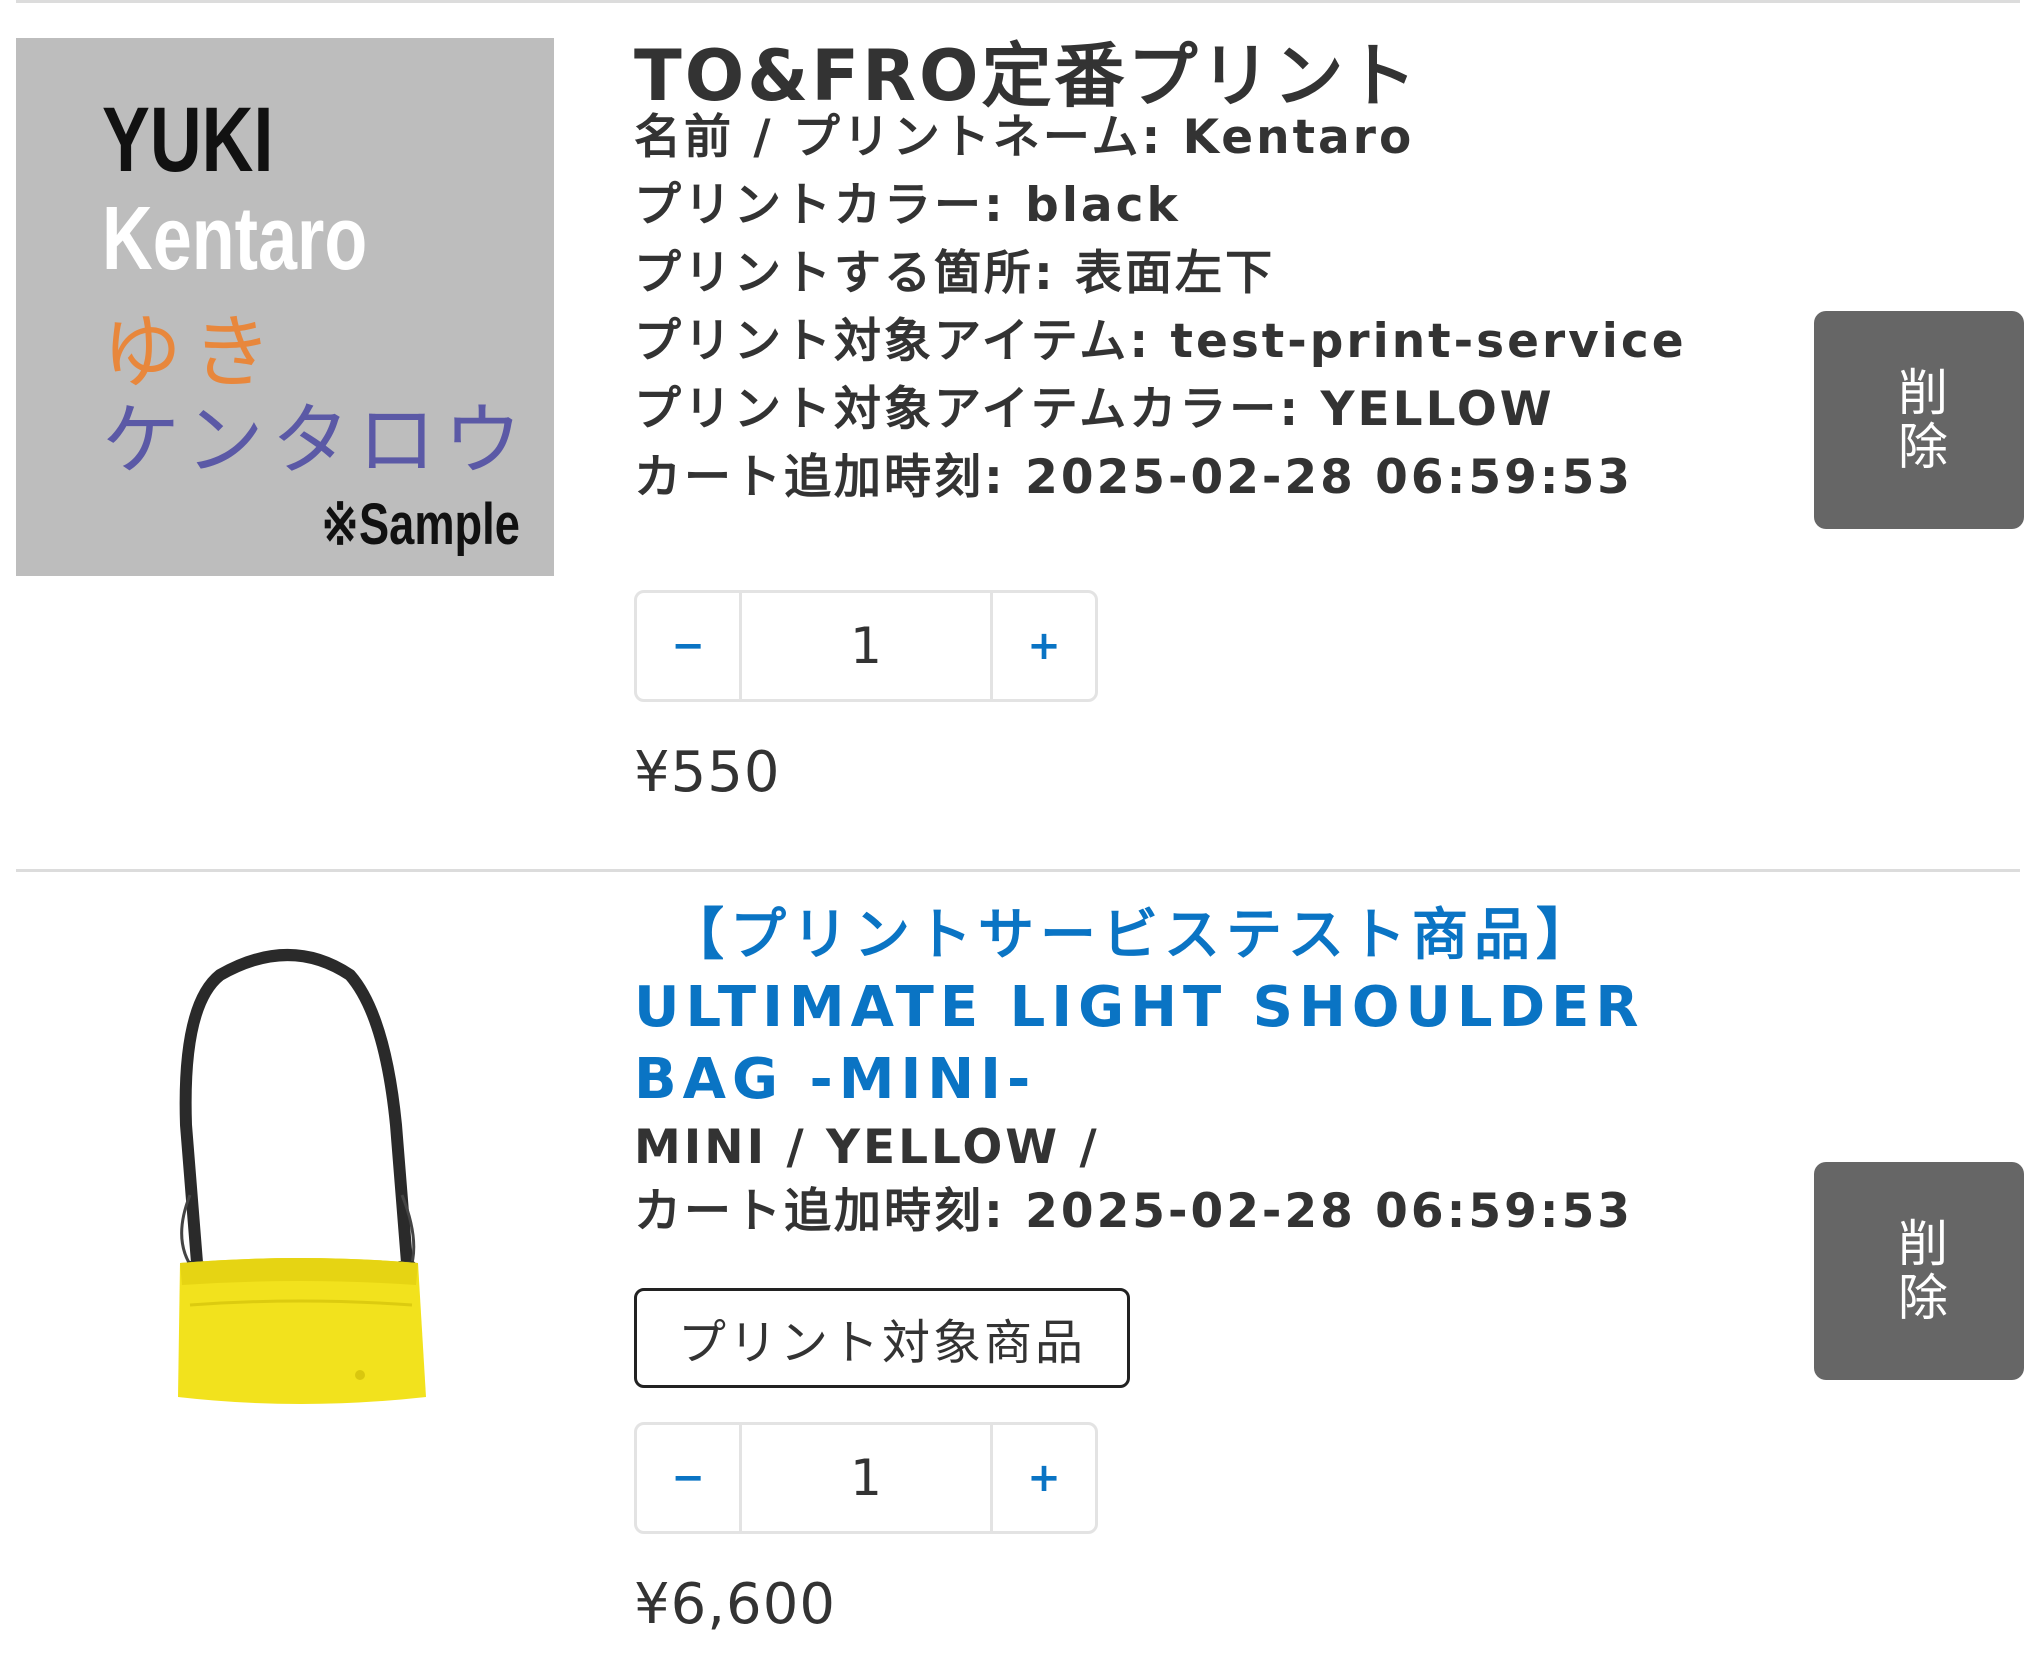 The height and width of the screenshot is (1663, 2038). Describe the element at coordinates (688, 1478) in the screenshot. I see `decrease-button: −` at that location.